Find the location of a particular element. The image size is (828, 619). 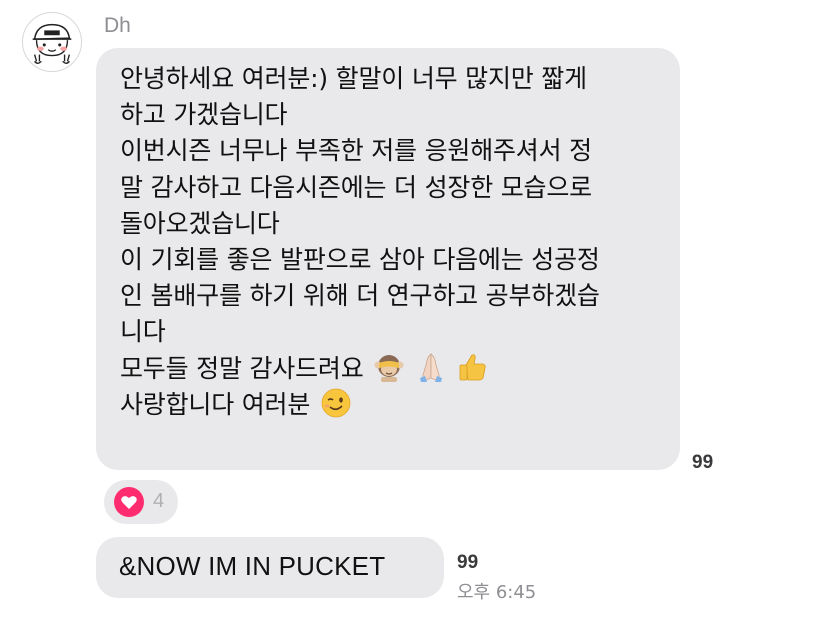

message-line: 모두들 정말 감사드려요 is located at coordinates (389, 369).